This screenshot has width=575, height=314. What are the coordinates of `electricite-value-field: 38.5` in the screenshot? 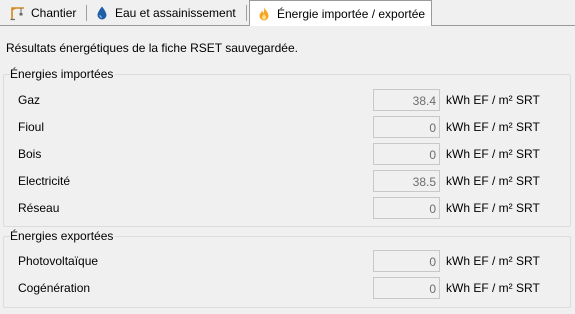 It's located at (406, 181).